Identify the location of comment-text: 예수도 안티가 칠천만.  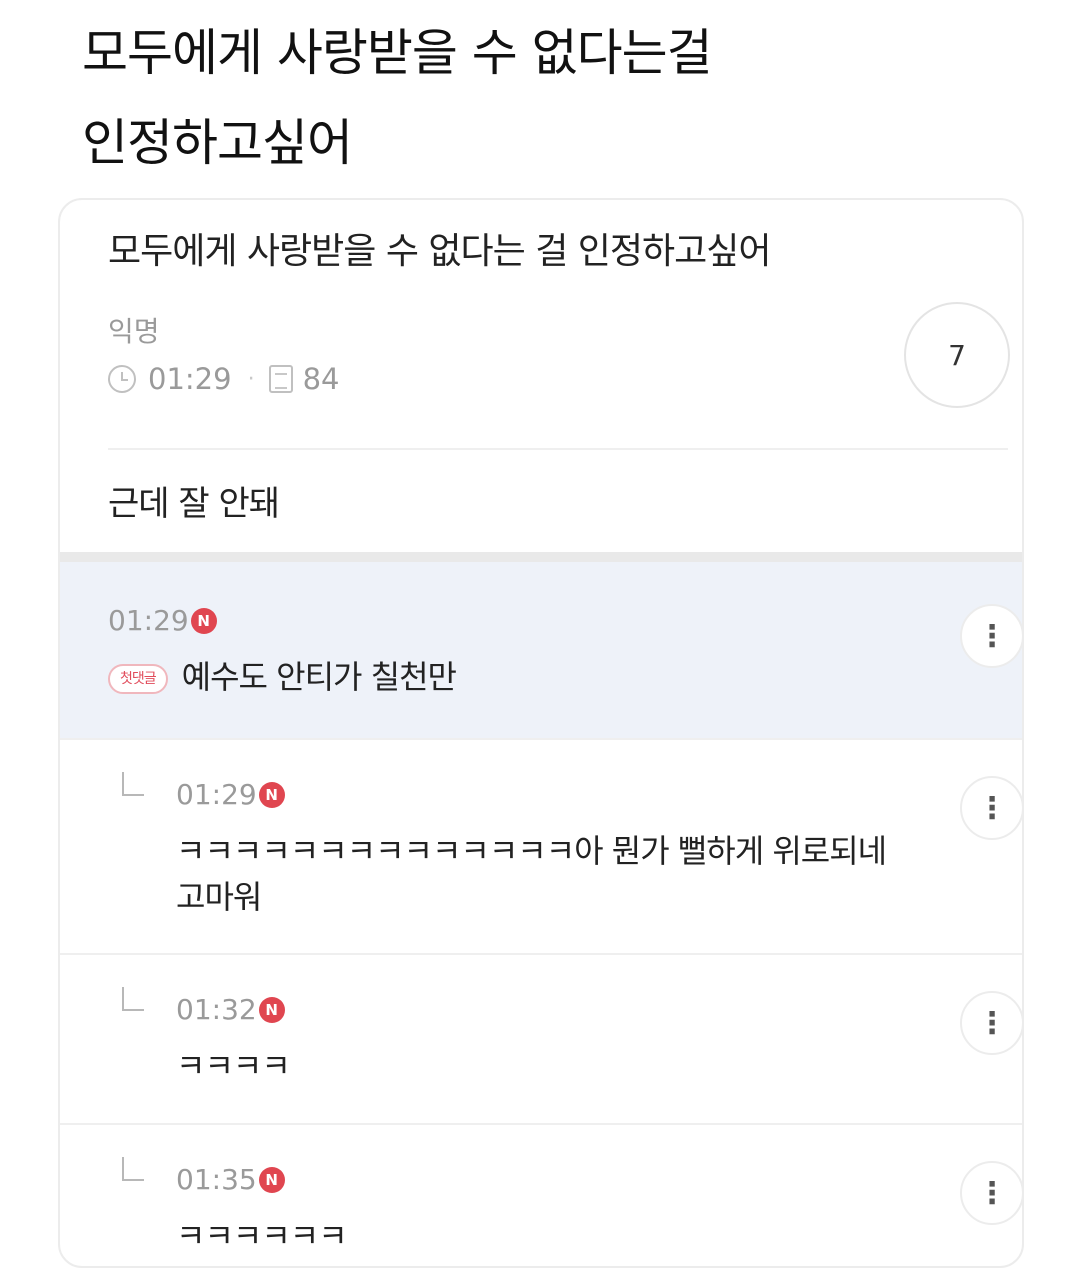
(319, 677).